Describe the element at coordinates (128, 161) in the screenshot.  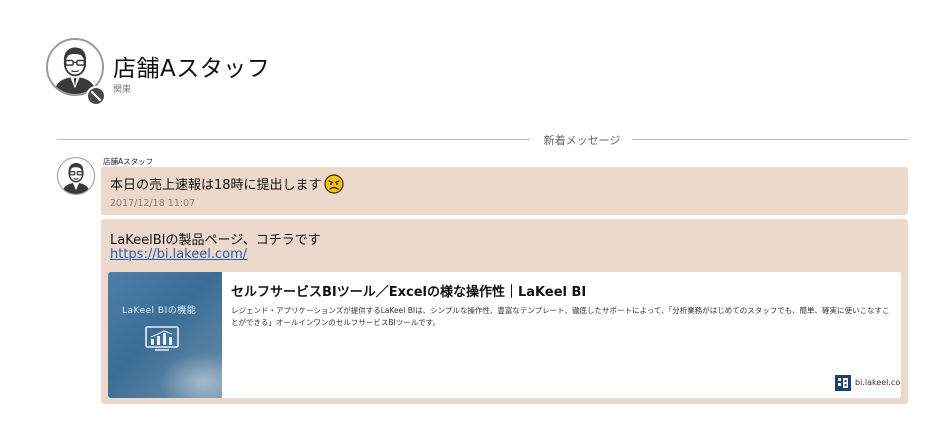
I see `message-sender-name: 店舗Aスタッフ` at that location.